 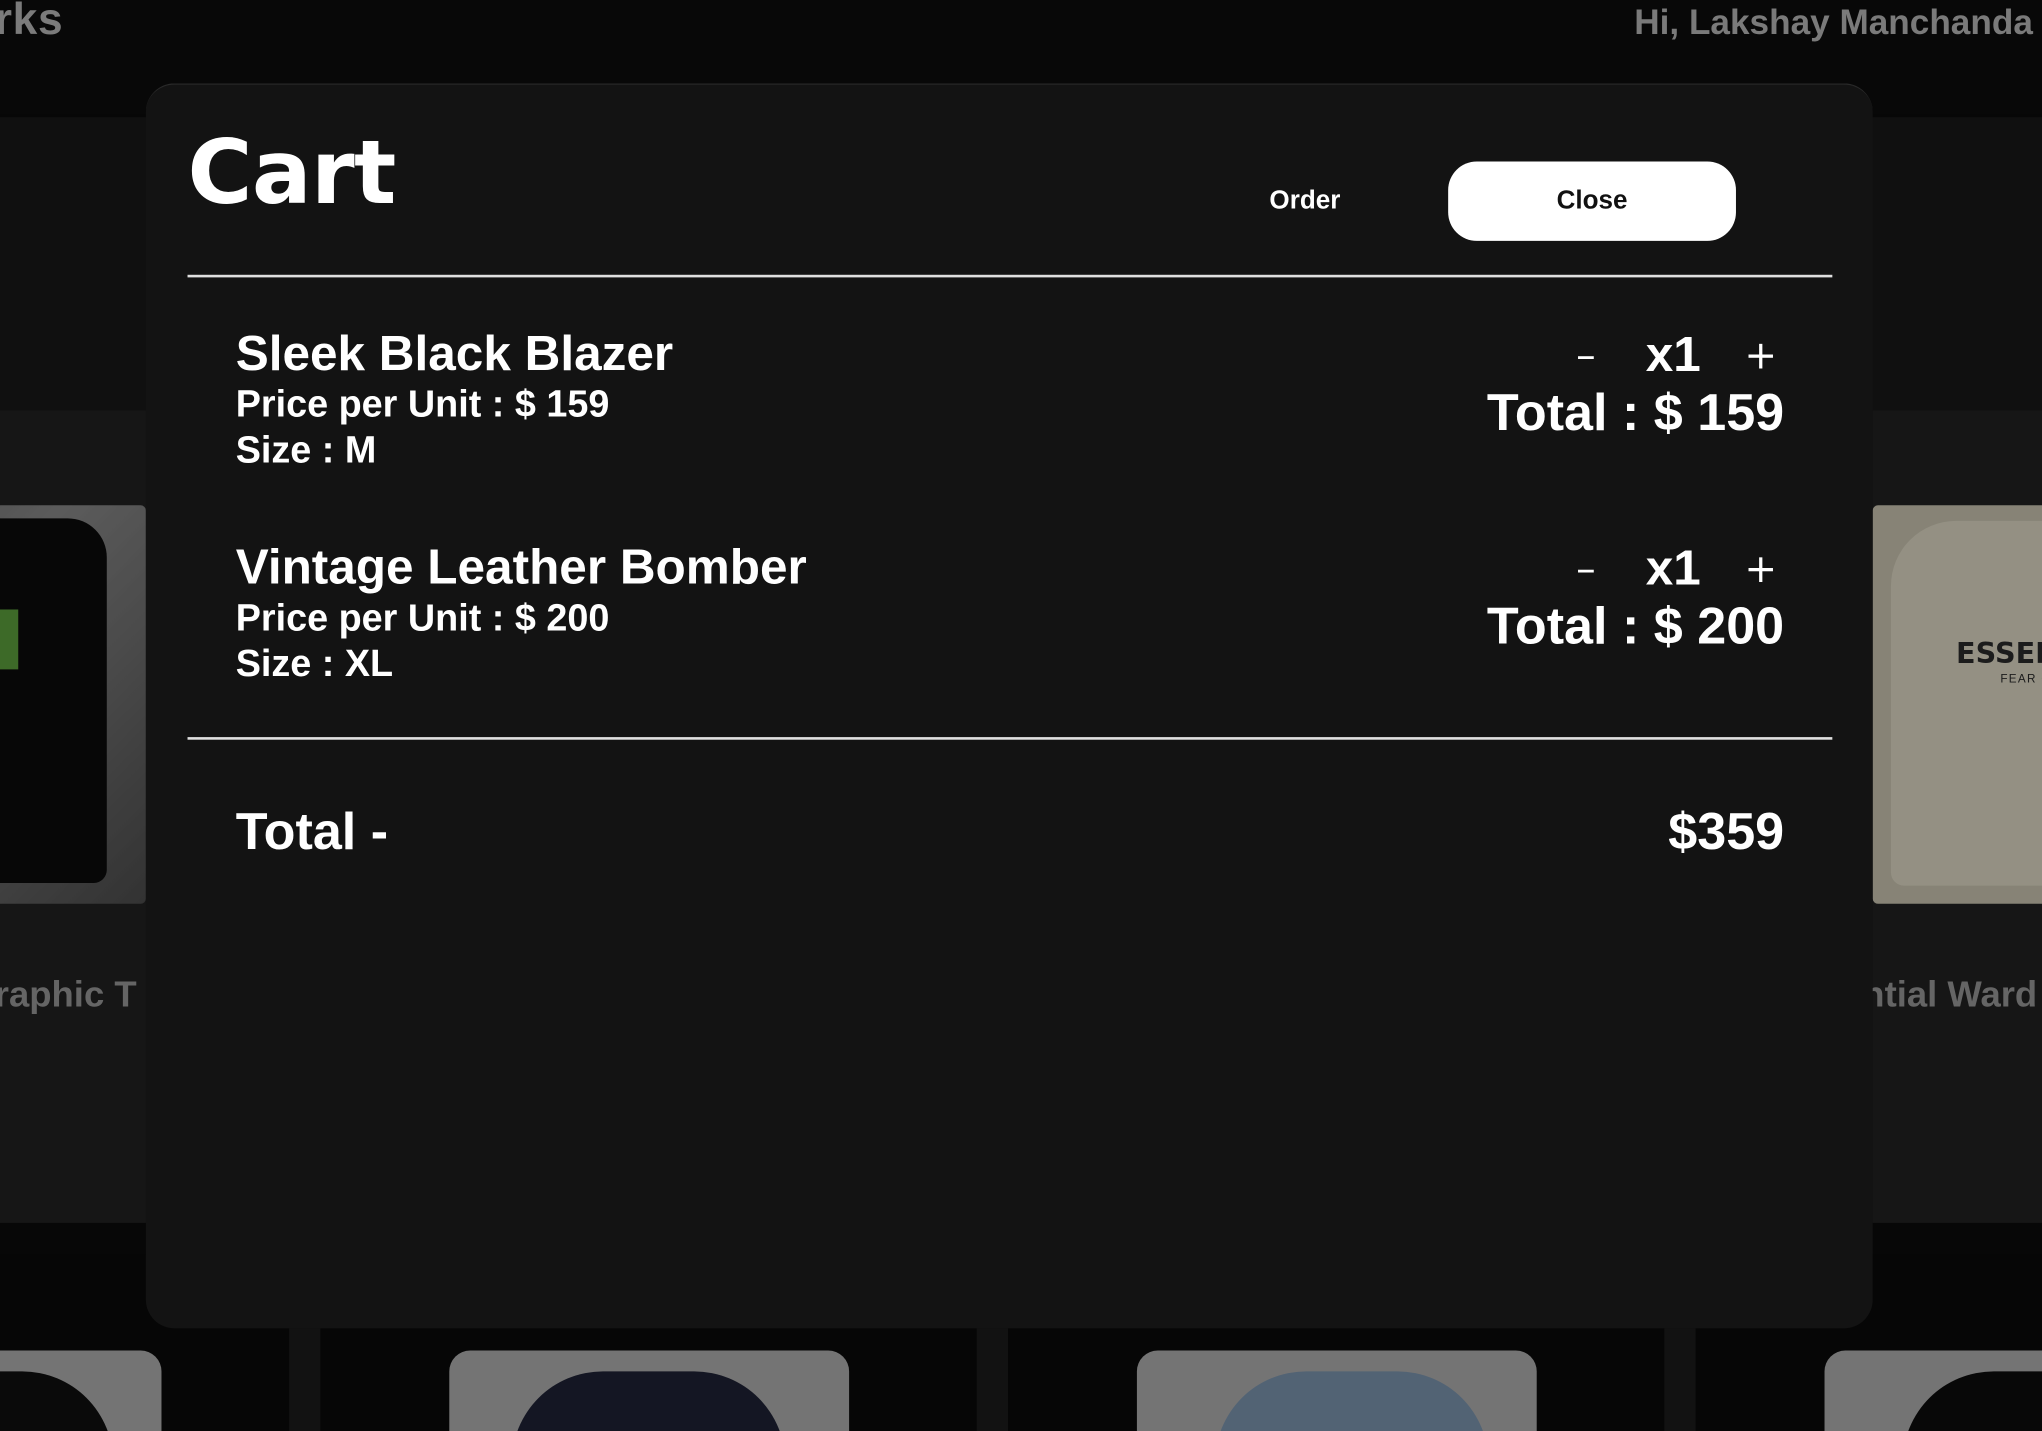 What do you see at coordinates (1592, 201) in the screenshot?
I see `close-button: Close` at bounding box center [1592, 201].